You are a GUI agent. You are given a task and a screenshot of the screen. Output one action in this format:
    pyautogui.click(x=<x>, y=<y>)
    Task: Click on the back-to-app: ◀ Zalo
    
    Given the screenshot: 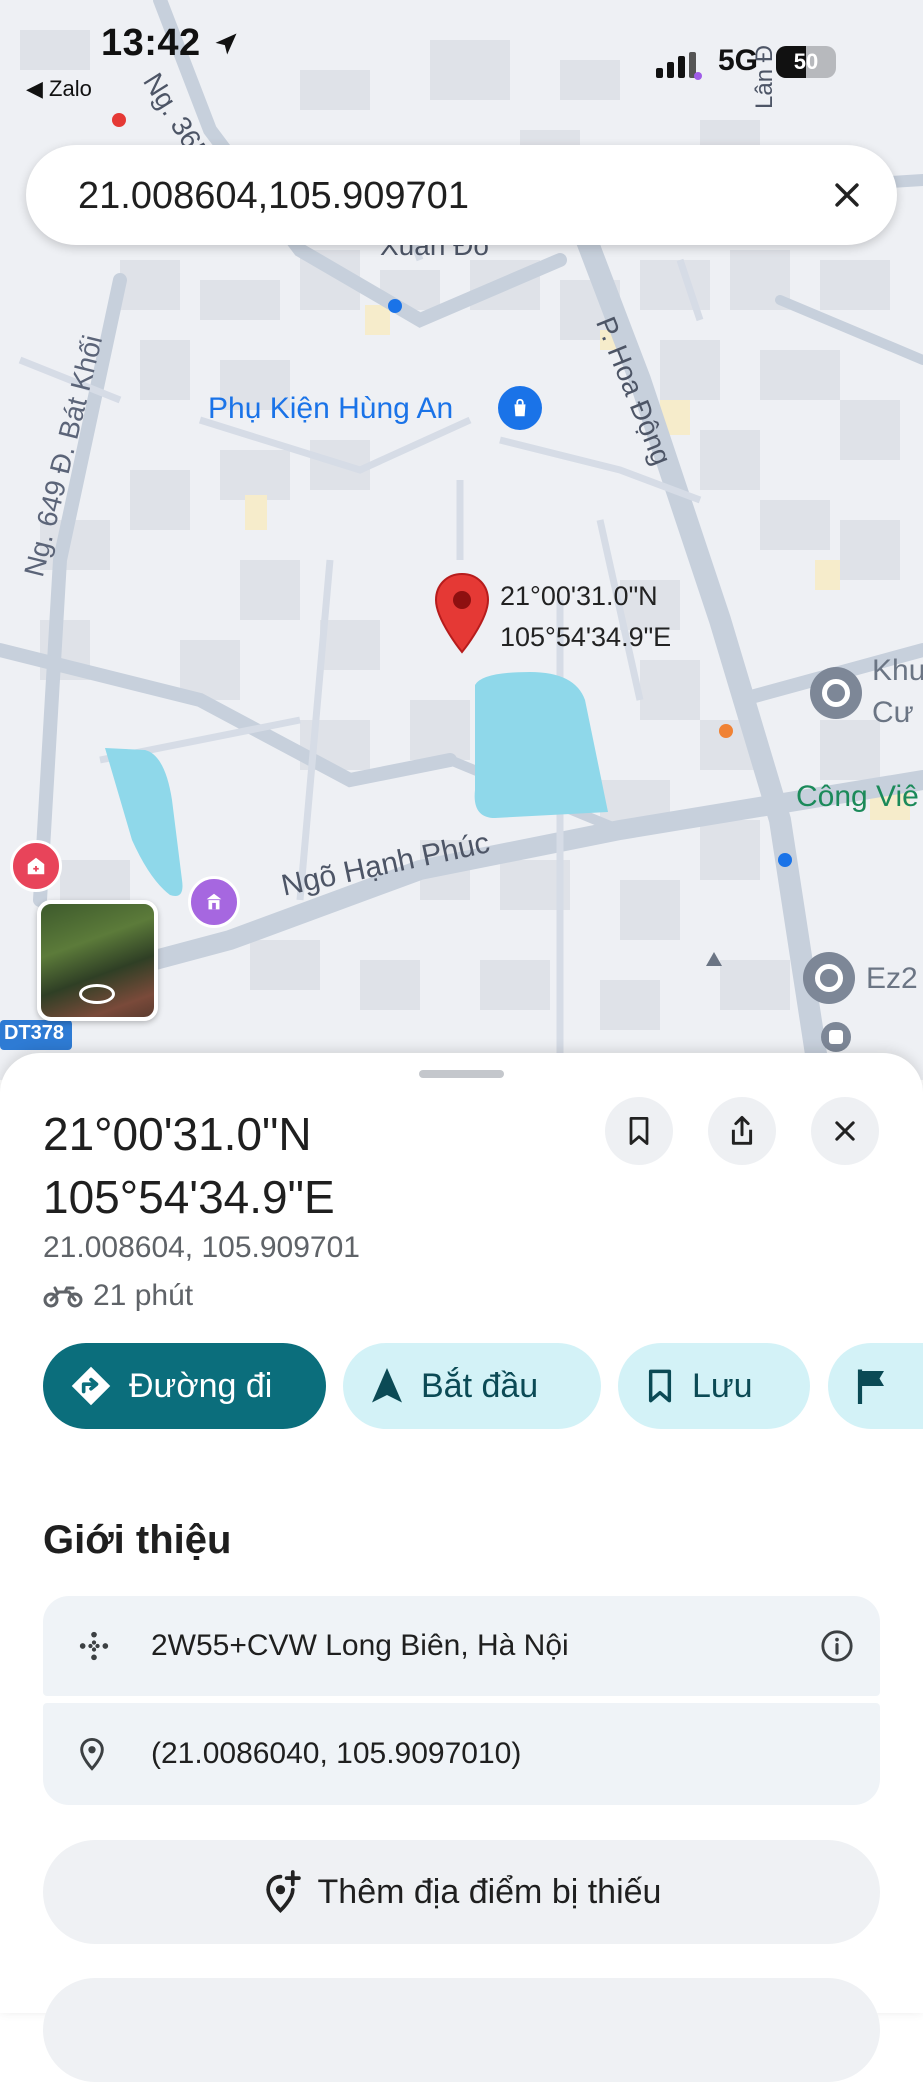 What is the action you would take?
    pyautogui.click(x=59, y=89)
    